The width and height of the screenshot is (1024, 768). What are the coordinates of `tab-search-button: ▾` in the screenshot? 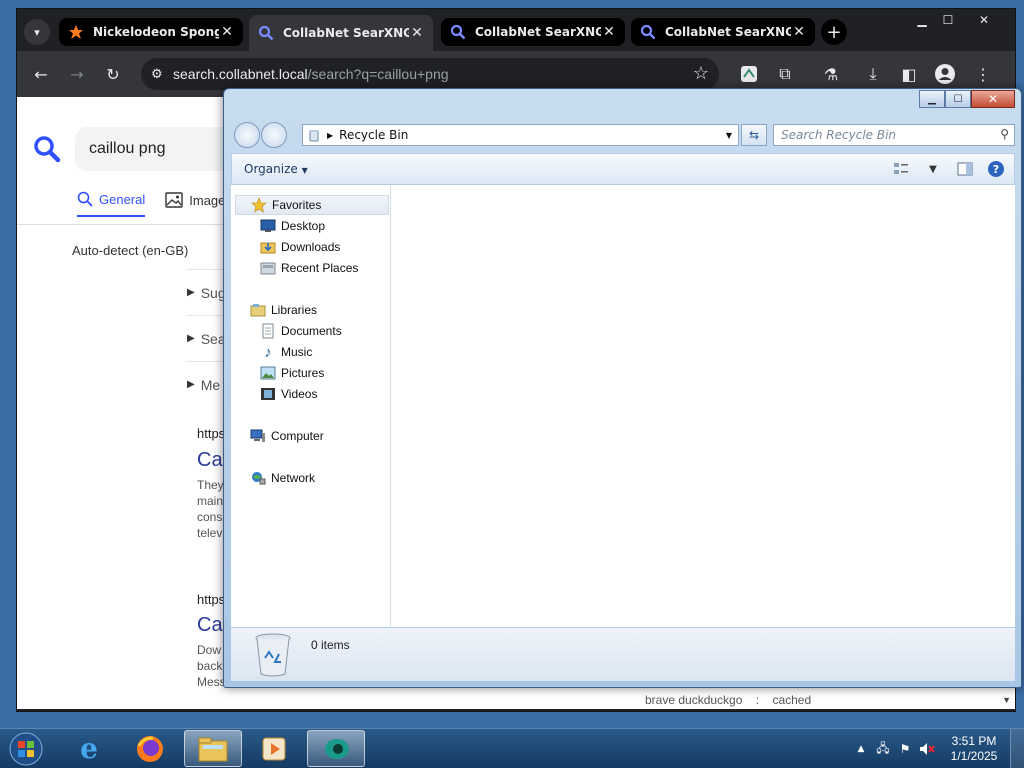 It's located at (37, 32).